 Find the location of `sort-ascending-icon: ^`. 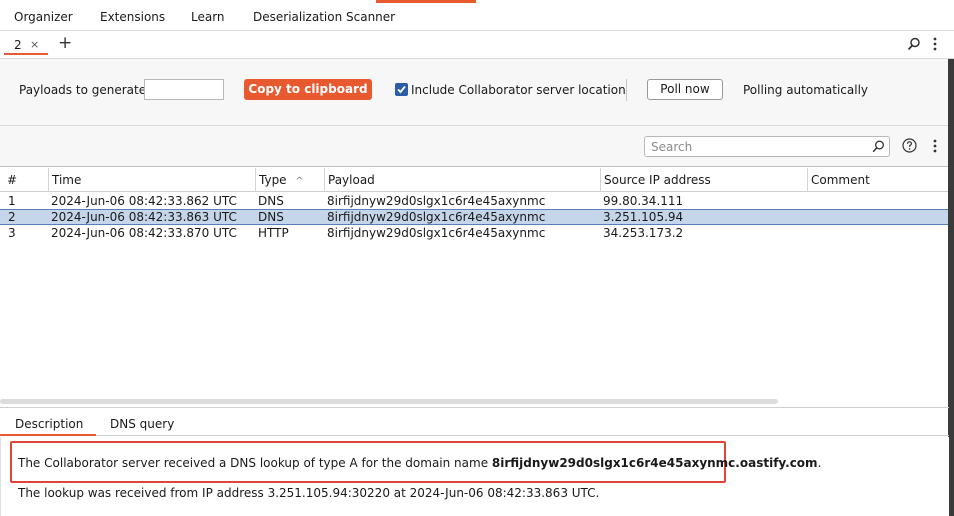

sort-ascending-icon: ^ is located at coordinates (299, 181).